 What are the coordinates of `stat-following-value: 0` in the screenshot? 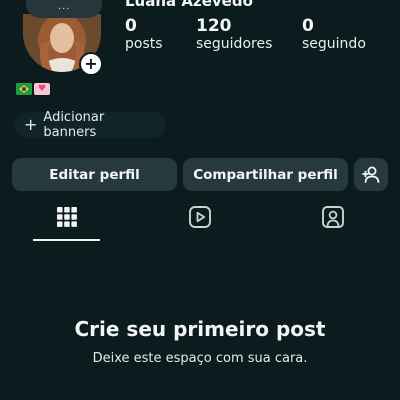 It's located at (308, 26).